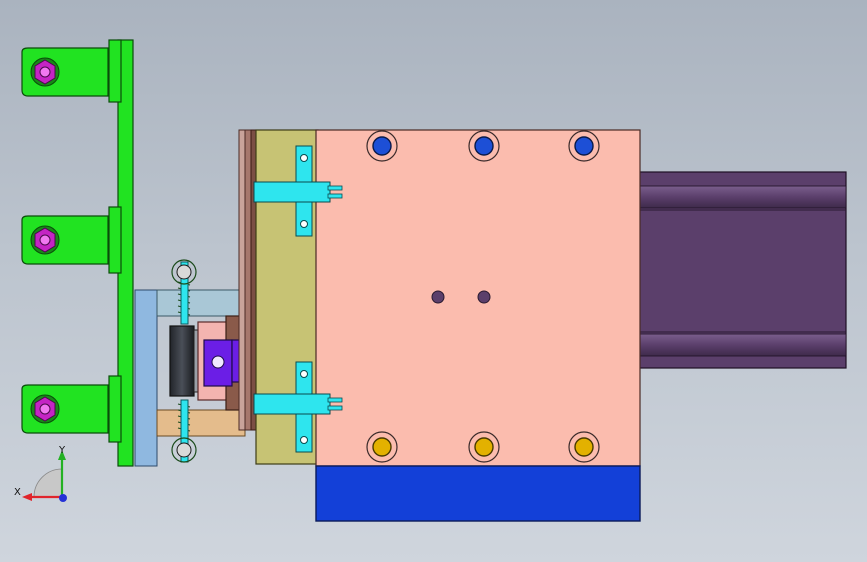 This screenshot has width=867, height=562. What do you see at coordinates (248, 280) in the screenshot?
I see `guide-rails` at bounding box center [248, 280].